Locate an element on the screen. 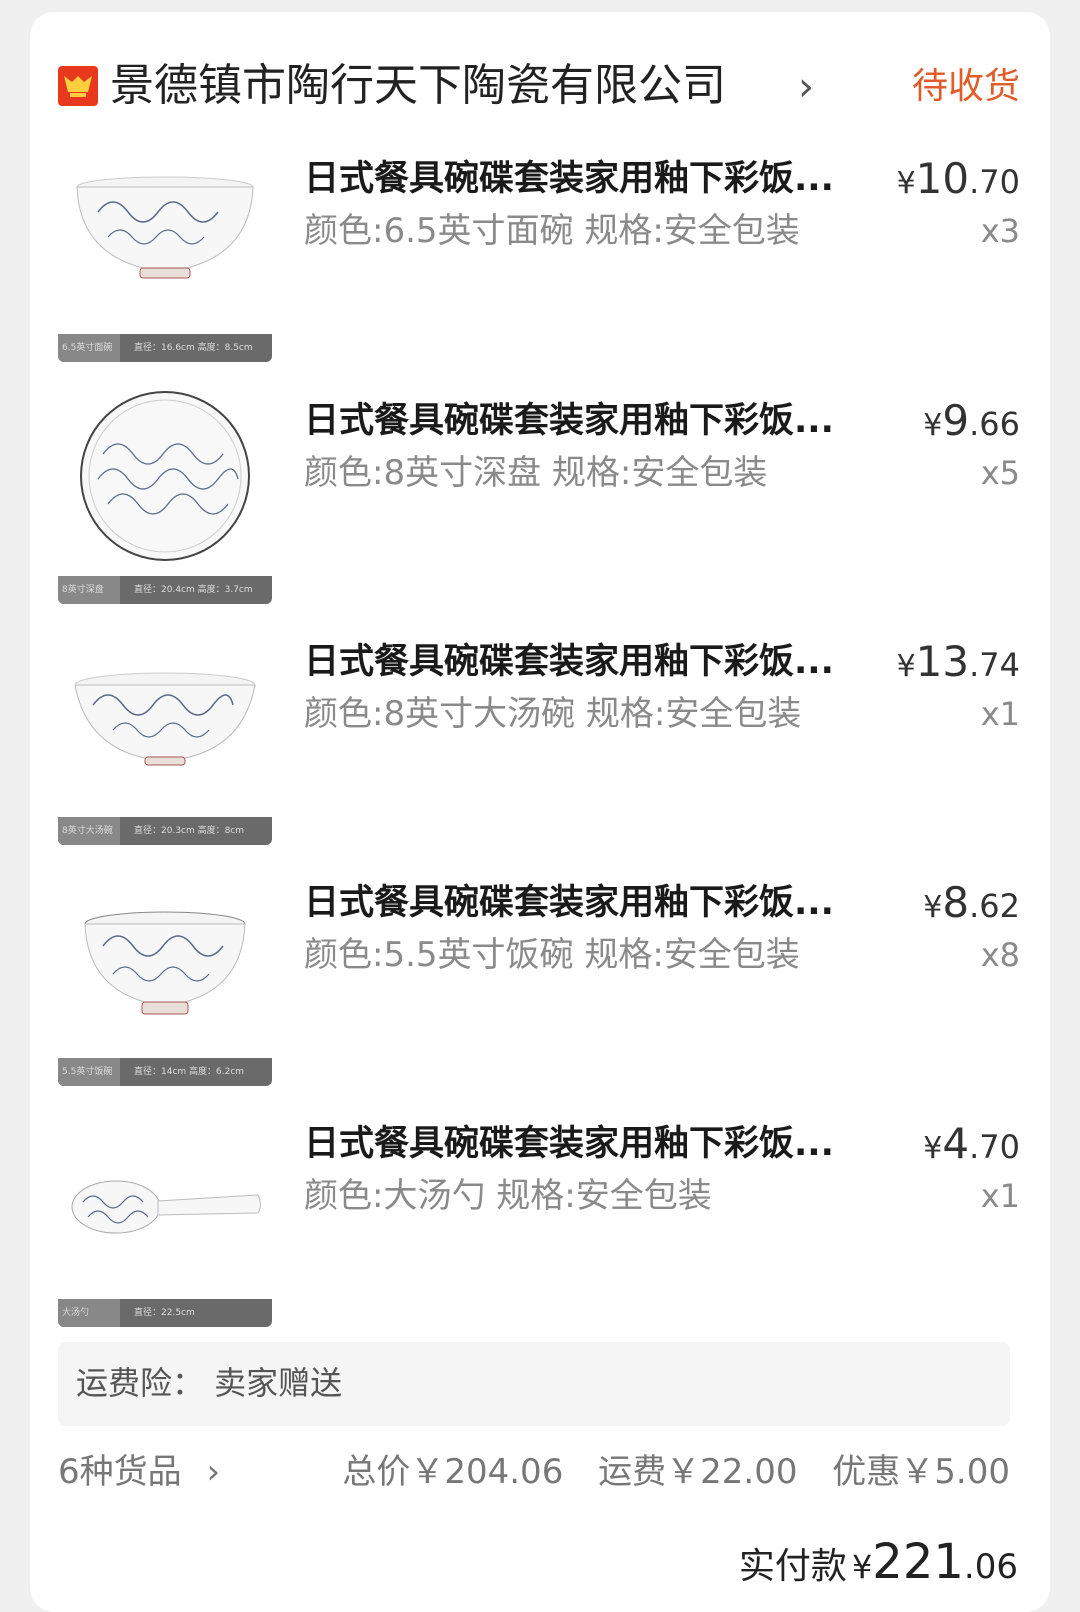  shipping-insurance-text: 运费险： 卖家赠送 is located at coordinates (209, 1383).